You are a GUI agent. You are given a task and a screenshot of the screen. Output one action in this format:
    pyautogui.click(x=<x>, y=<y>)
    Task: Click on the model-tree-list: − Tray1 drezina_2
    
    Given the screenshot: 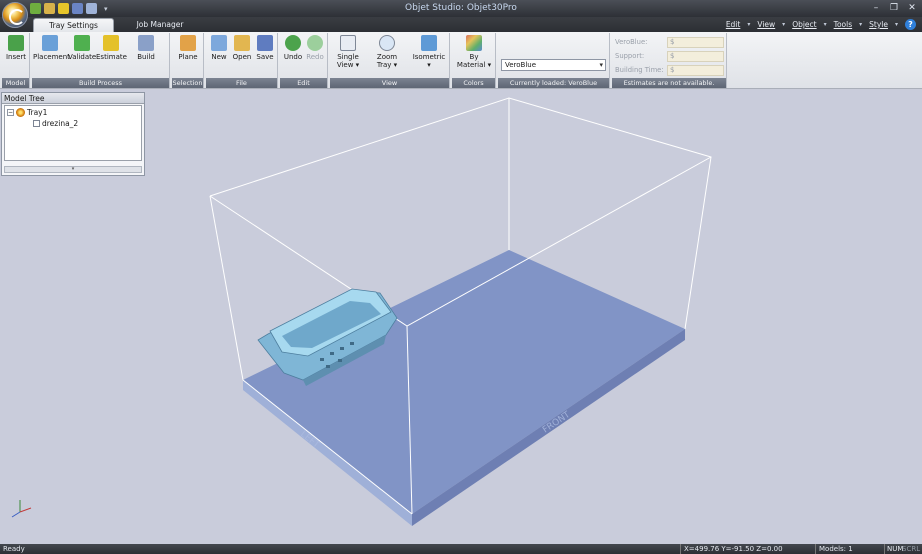 What is the action you would take?
    pyautogui.click(x=73, y=133)
    